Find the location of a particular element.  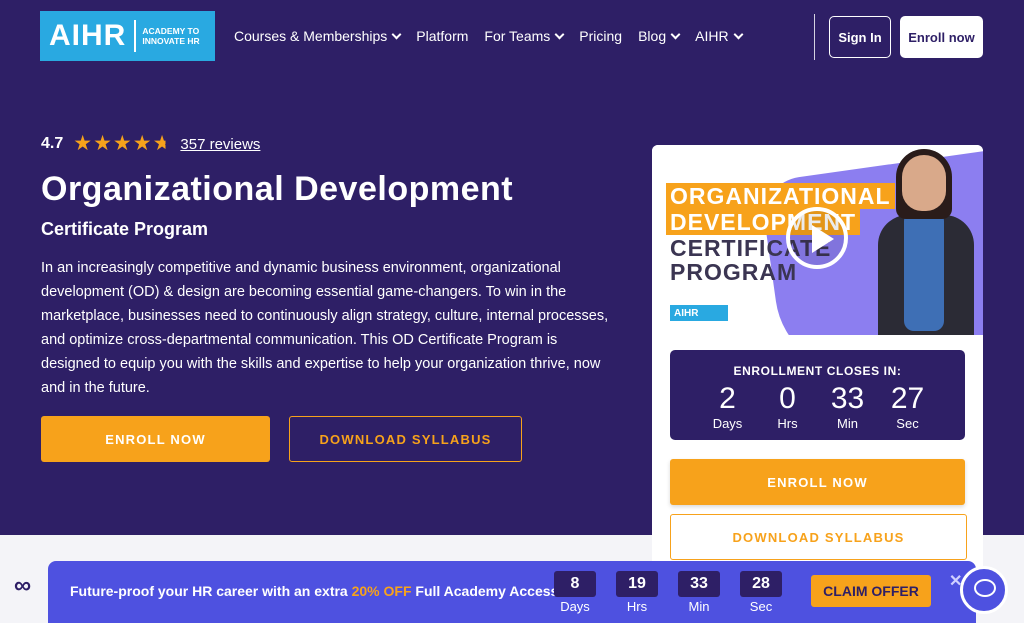

countdown-hours: 0 Hrs is located at coordinates (788, 407).